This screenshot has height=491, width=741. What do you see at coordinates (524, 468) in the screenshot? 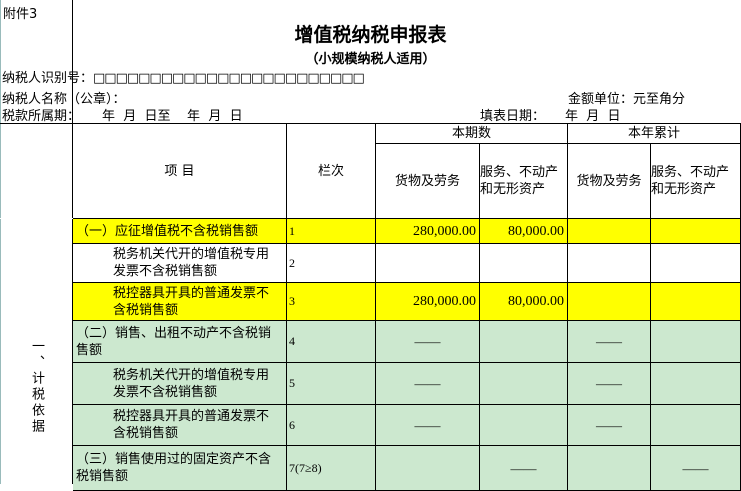
I see `cell-current-services: ——` at bounding box center [524, 468].